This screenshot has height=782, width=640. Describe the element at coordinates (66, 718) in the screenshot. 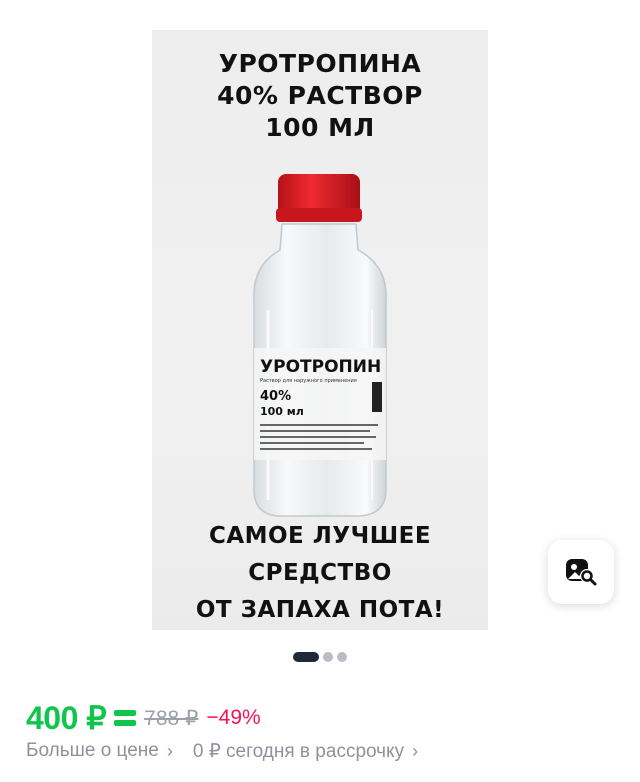

I see `current-price: 400 ₽` at that location.